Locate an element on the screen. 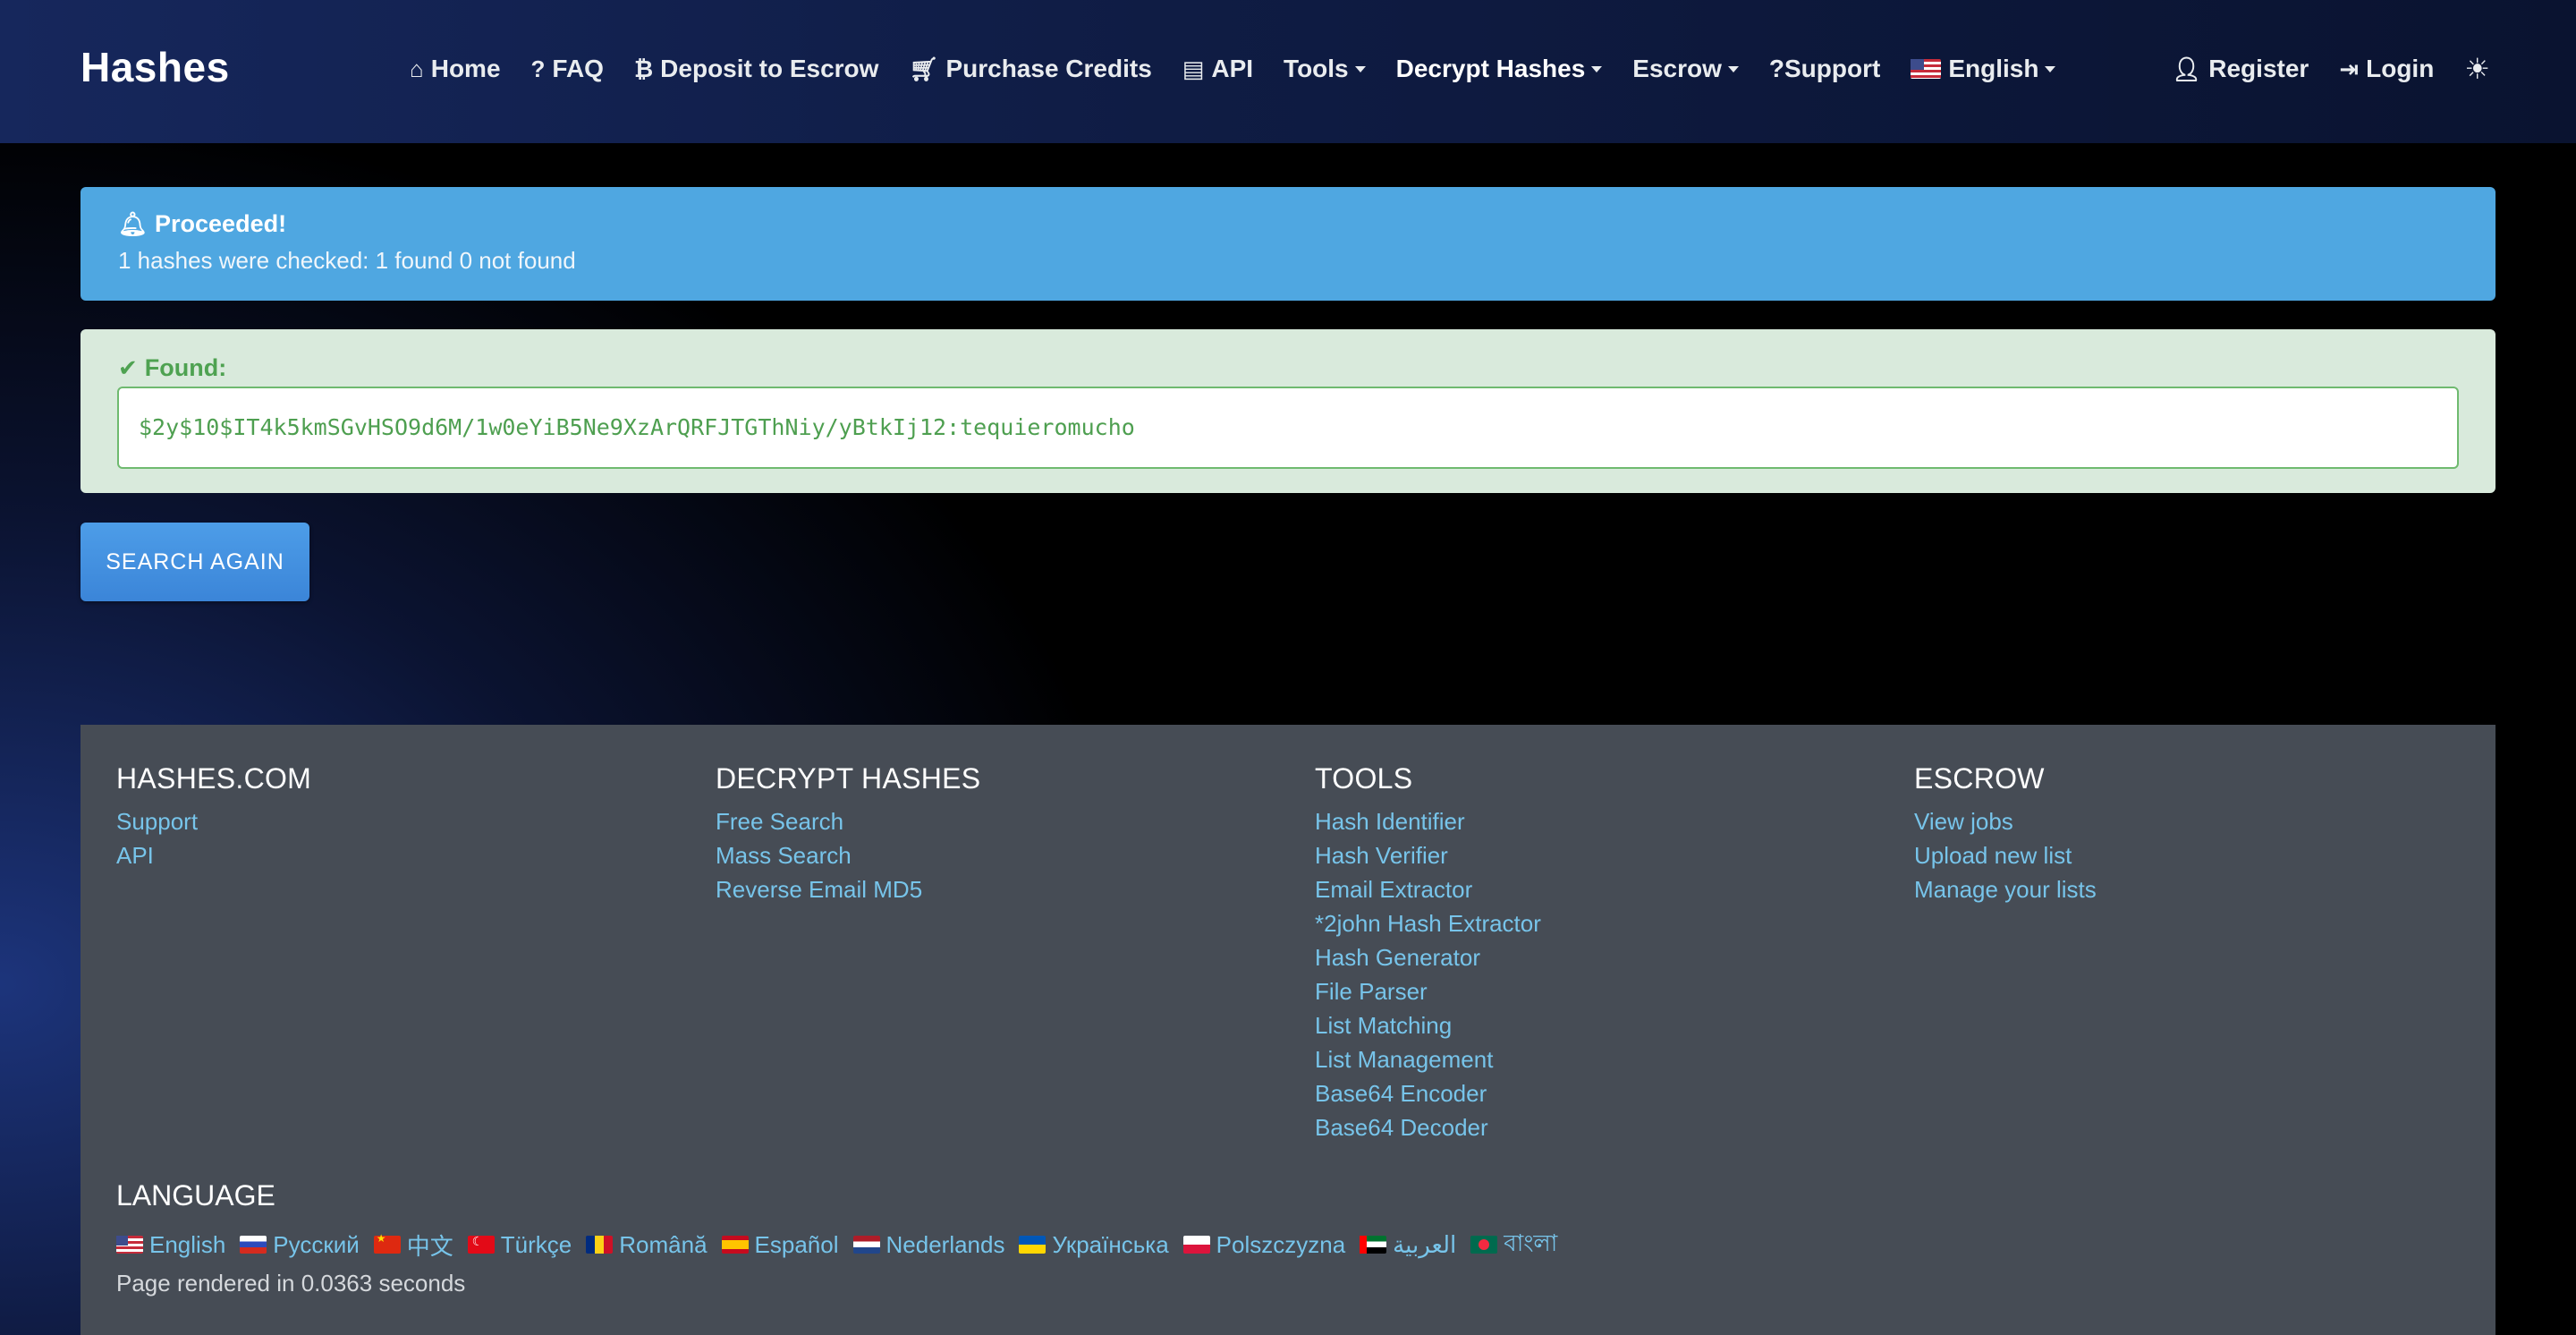  footer-link-free-search: Free Search is located at coordinates (848, 821).